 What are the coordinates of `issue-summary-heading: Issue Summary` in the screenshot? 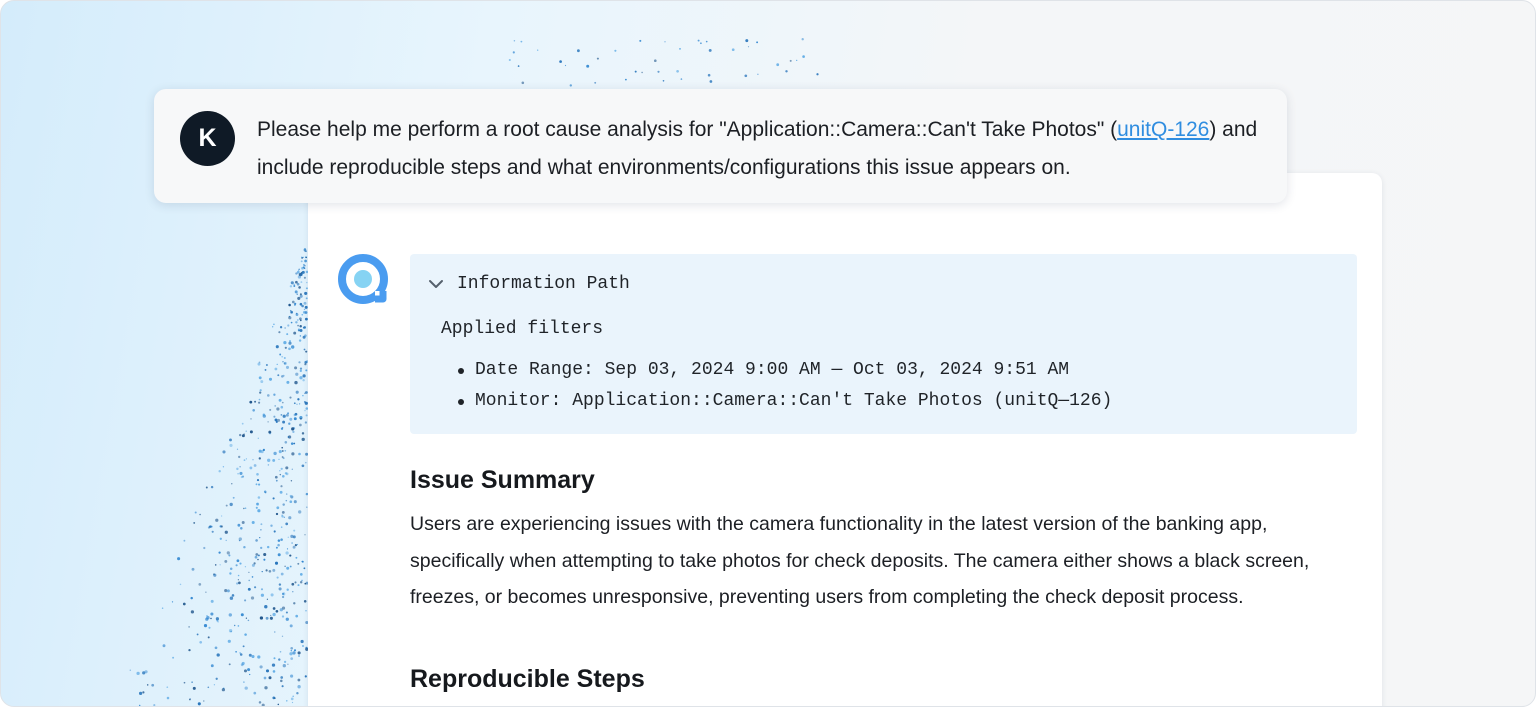 It's located at (502, 480).